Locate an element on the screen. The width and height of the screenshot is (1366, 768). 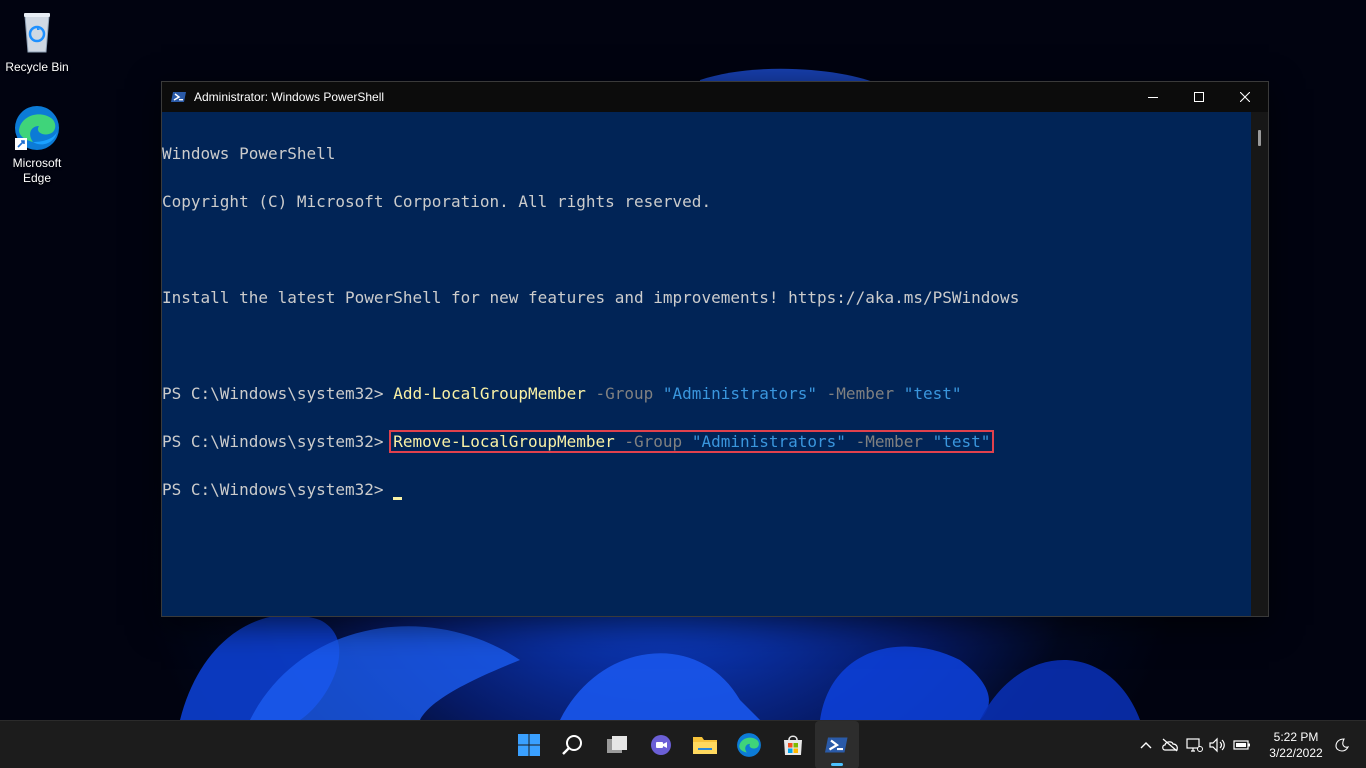
focus-assist-icon is located at coordinates (1342, 745).